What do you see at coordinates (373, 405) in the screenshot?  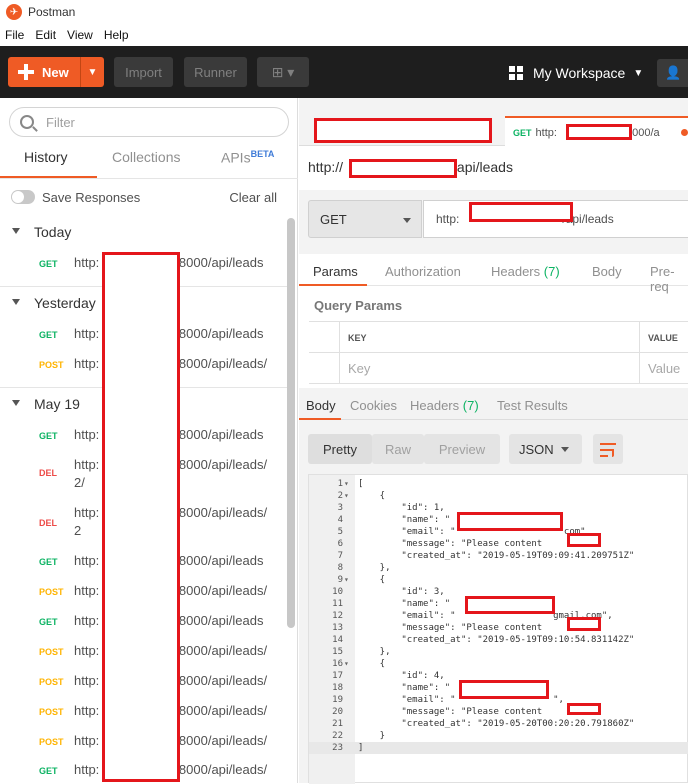 I see `tab-cookies: Cookies` at bounding box center [373, 405].